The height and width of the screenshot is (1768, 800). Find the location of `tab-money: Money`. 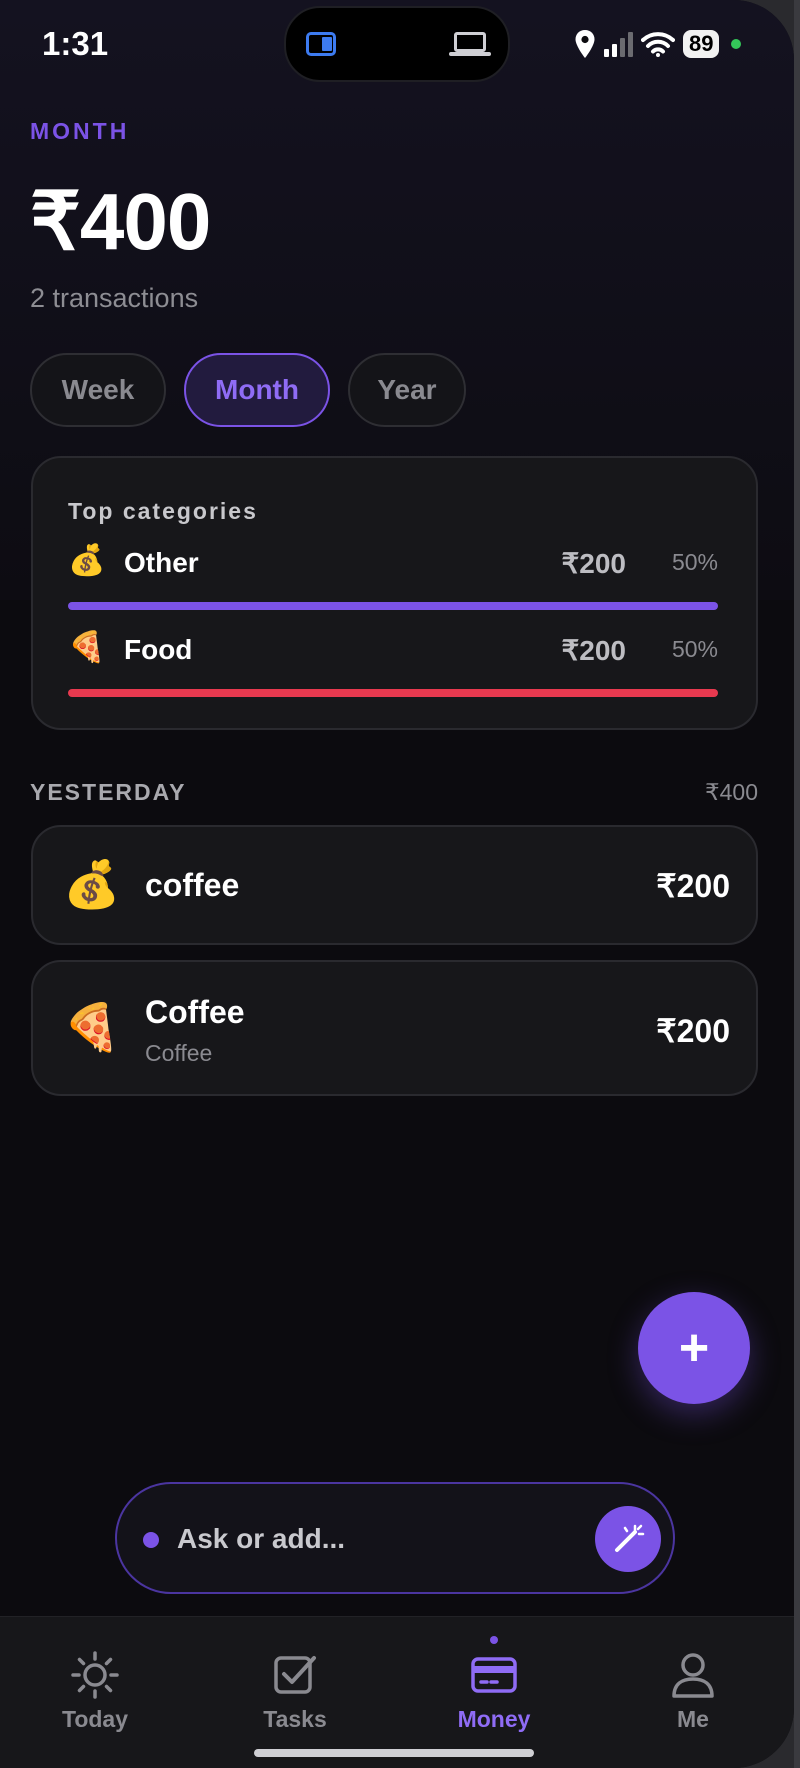

tab-money: Money is located at coordinates (494, 1684).